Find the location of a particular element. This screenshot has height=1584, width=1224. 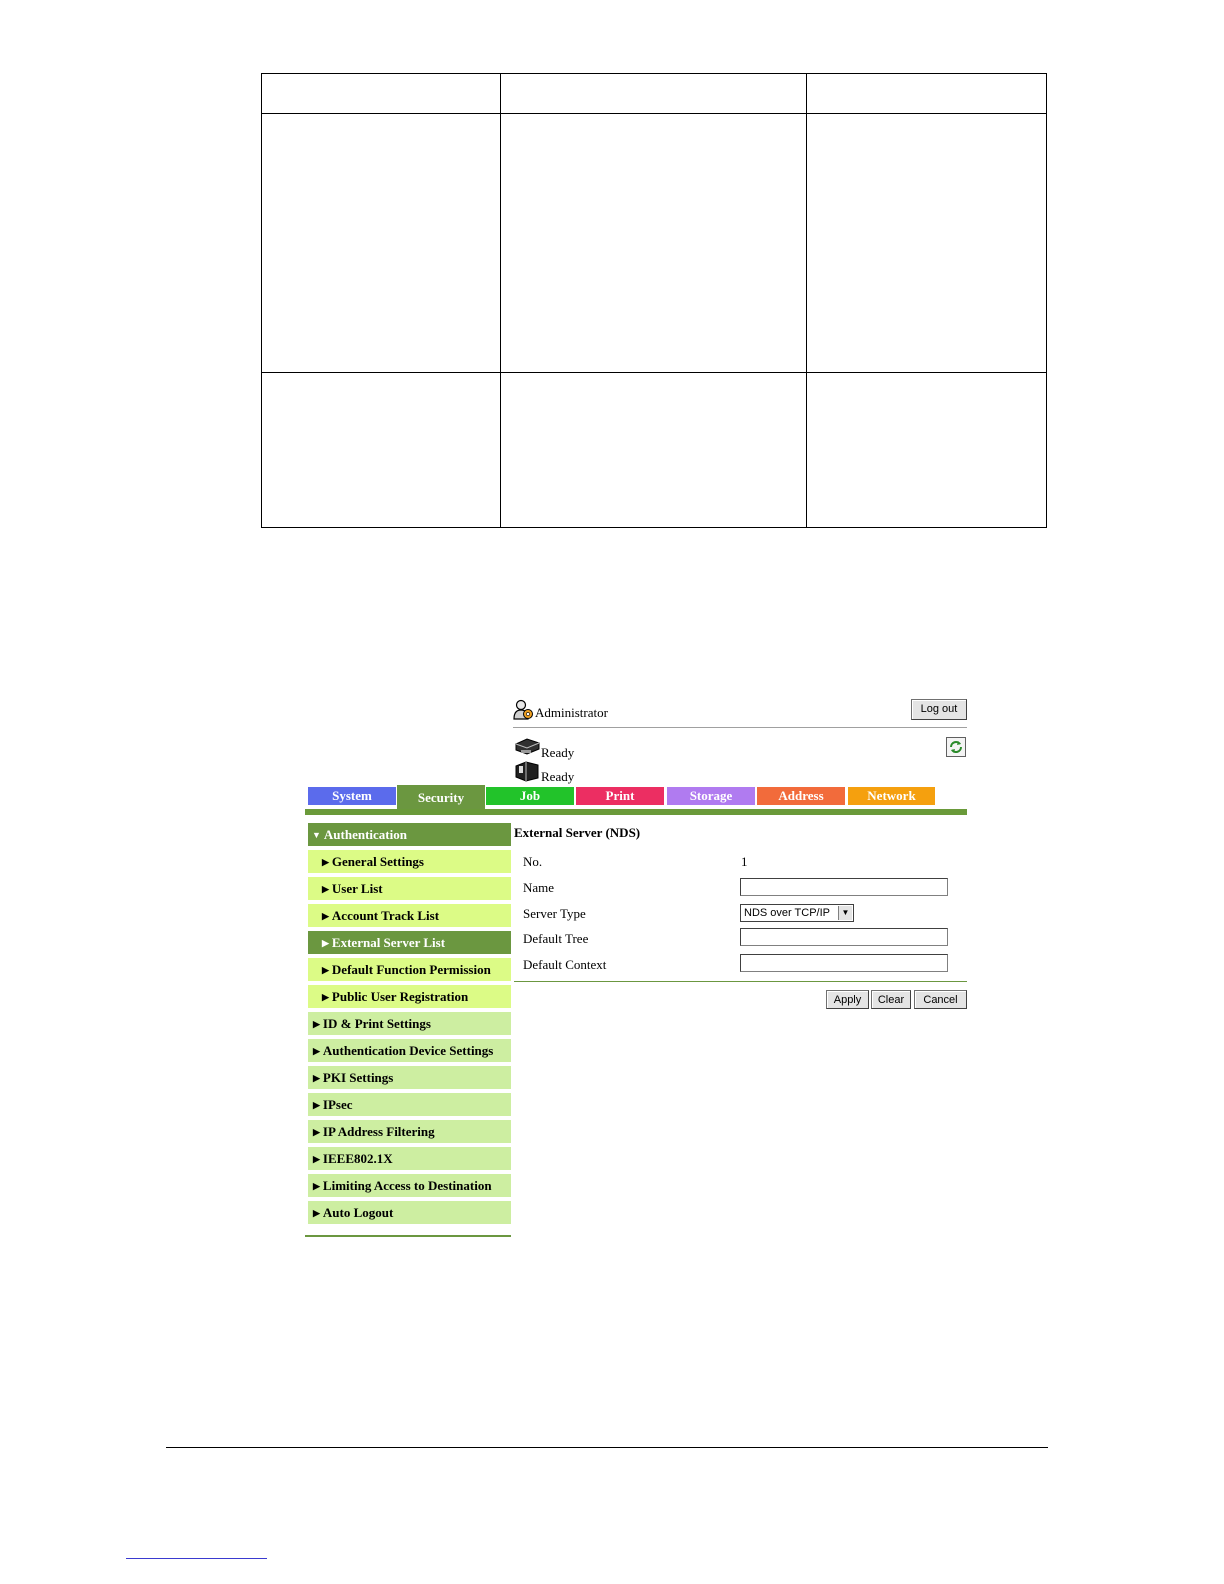

tab-label: Network is located at coordinates (891, 795).